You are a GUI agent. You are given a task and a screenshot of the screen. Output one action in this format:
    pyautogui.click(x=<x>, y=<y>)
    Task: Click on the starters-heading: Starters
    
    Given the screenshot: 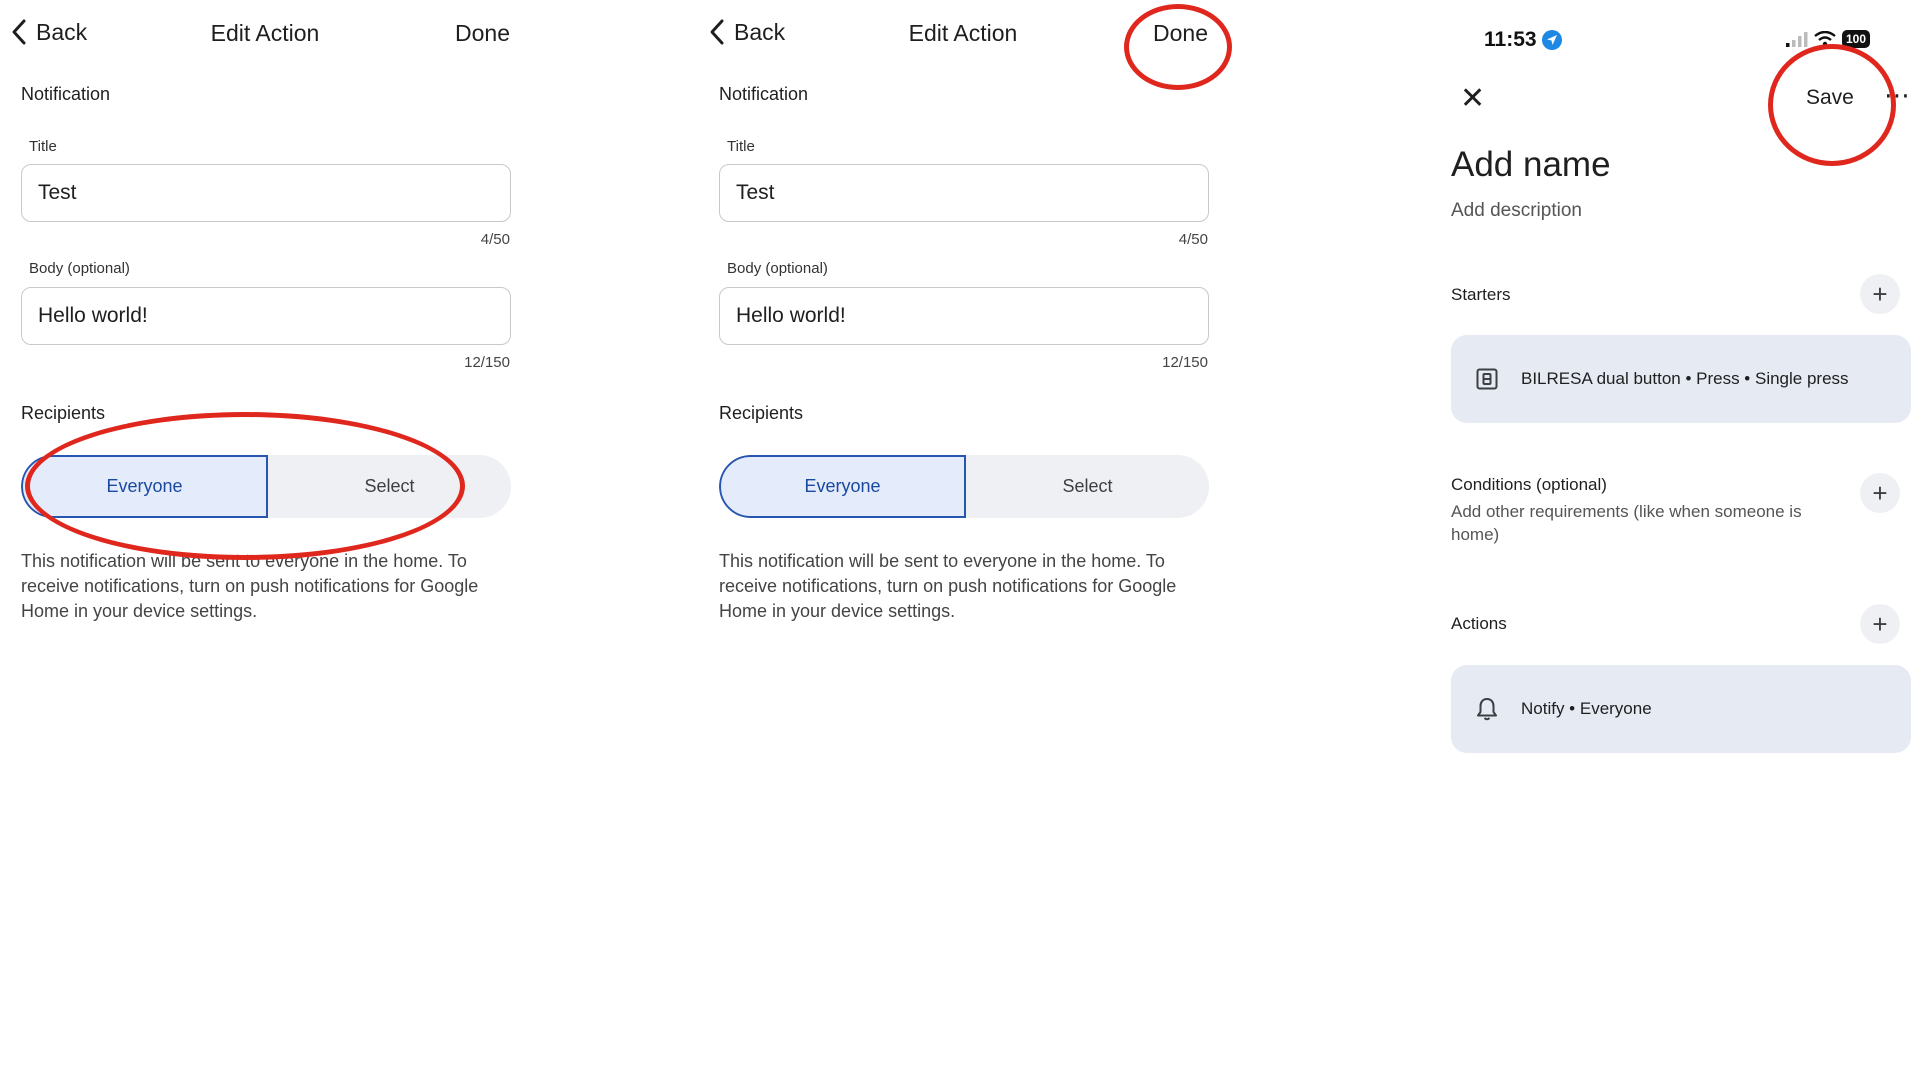 What is the action you would take?
    pyautogui.click(x=1481, y=294)
    